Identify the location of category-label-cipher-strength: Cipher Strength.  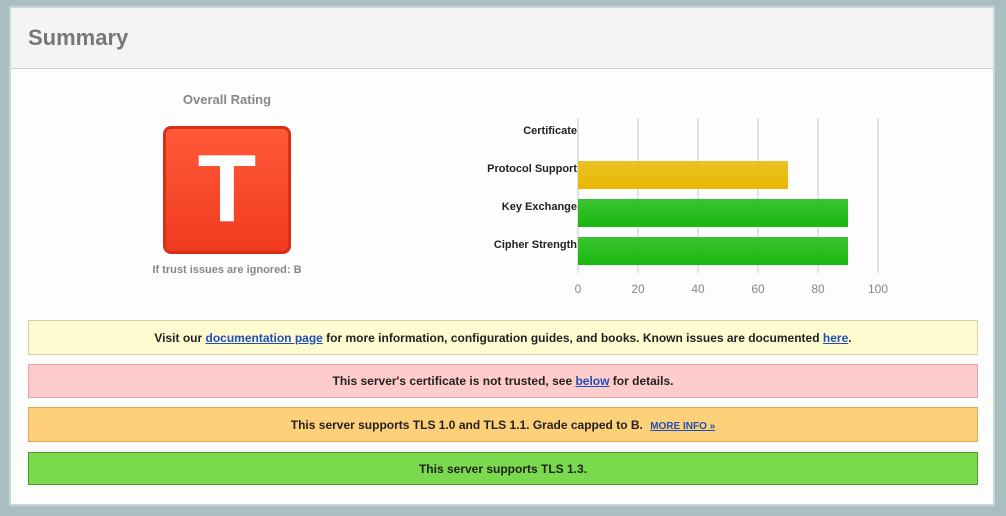
(535, 245).